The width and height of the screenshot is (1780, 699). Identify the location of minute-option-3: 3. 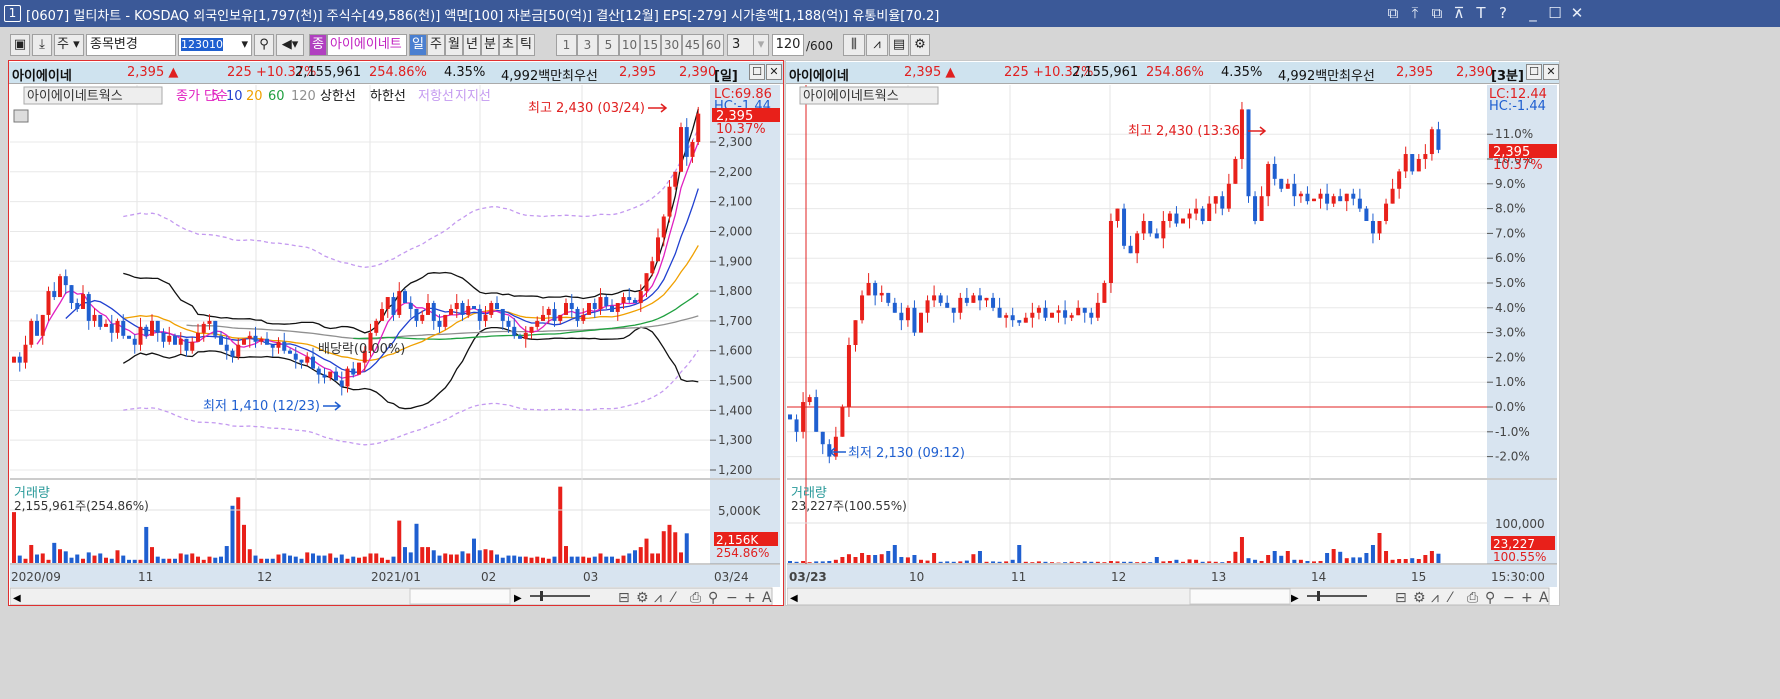
(587, 45).